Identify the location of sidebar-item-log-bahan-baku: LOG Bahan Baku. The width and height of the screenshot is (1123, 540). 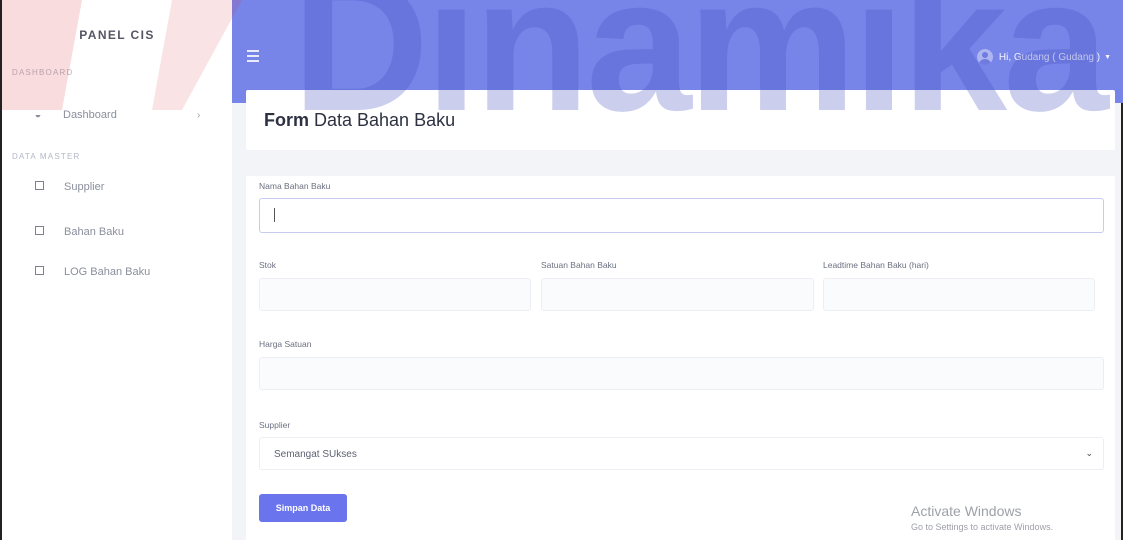
(91, 272).